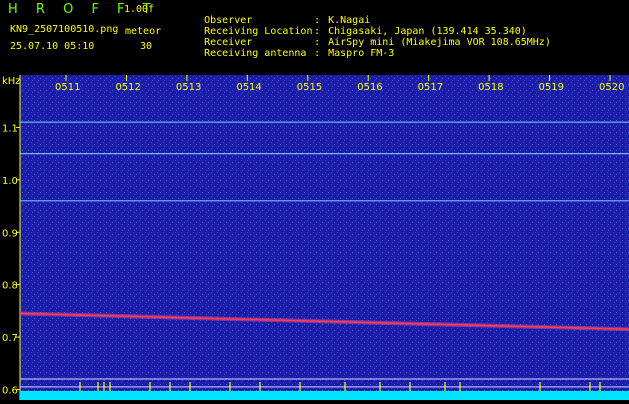  I want to click on mode-label: meteor, so click(143, 31).